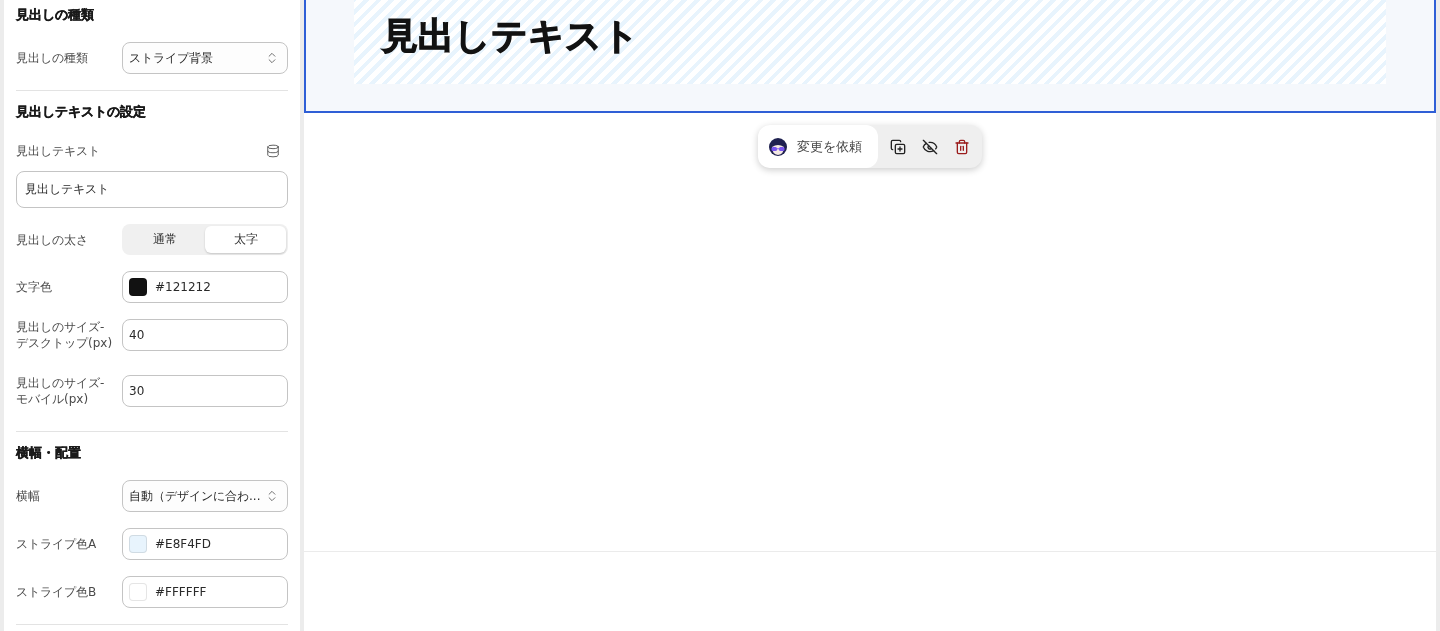  Describe the element at coordinates (930, 146) in the screenshot. I see `eye-off-icon` at that location.